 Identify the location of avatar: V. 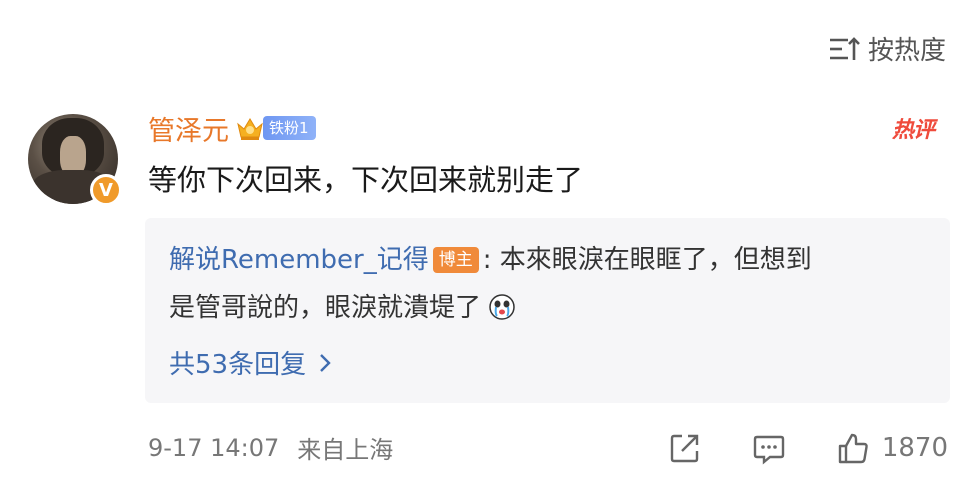
(75, 160).